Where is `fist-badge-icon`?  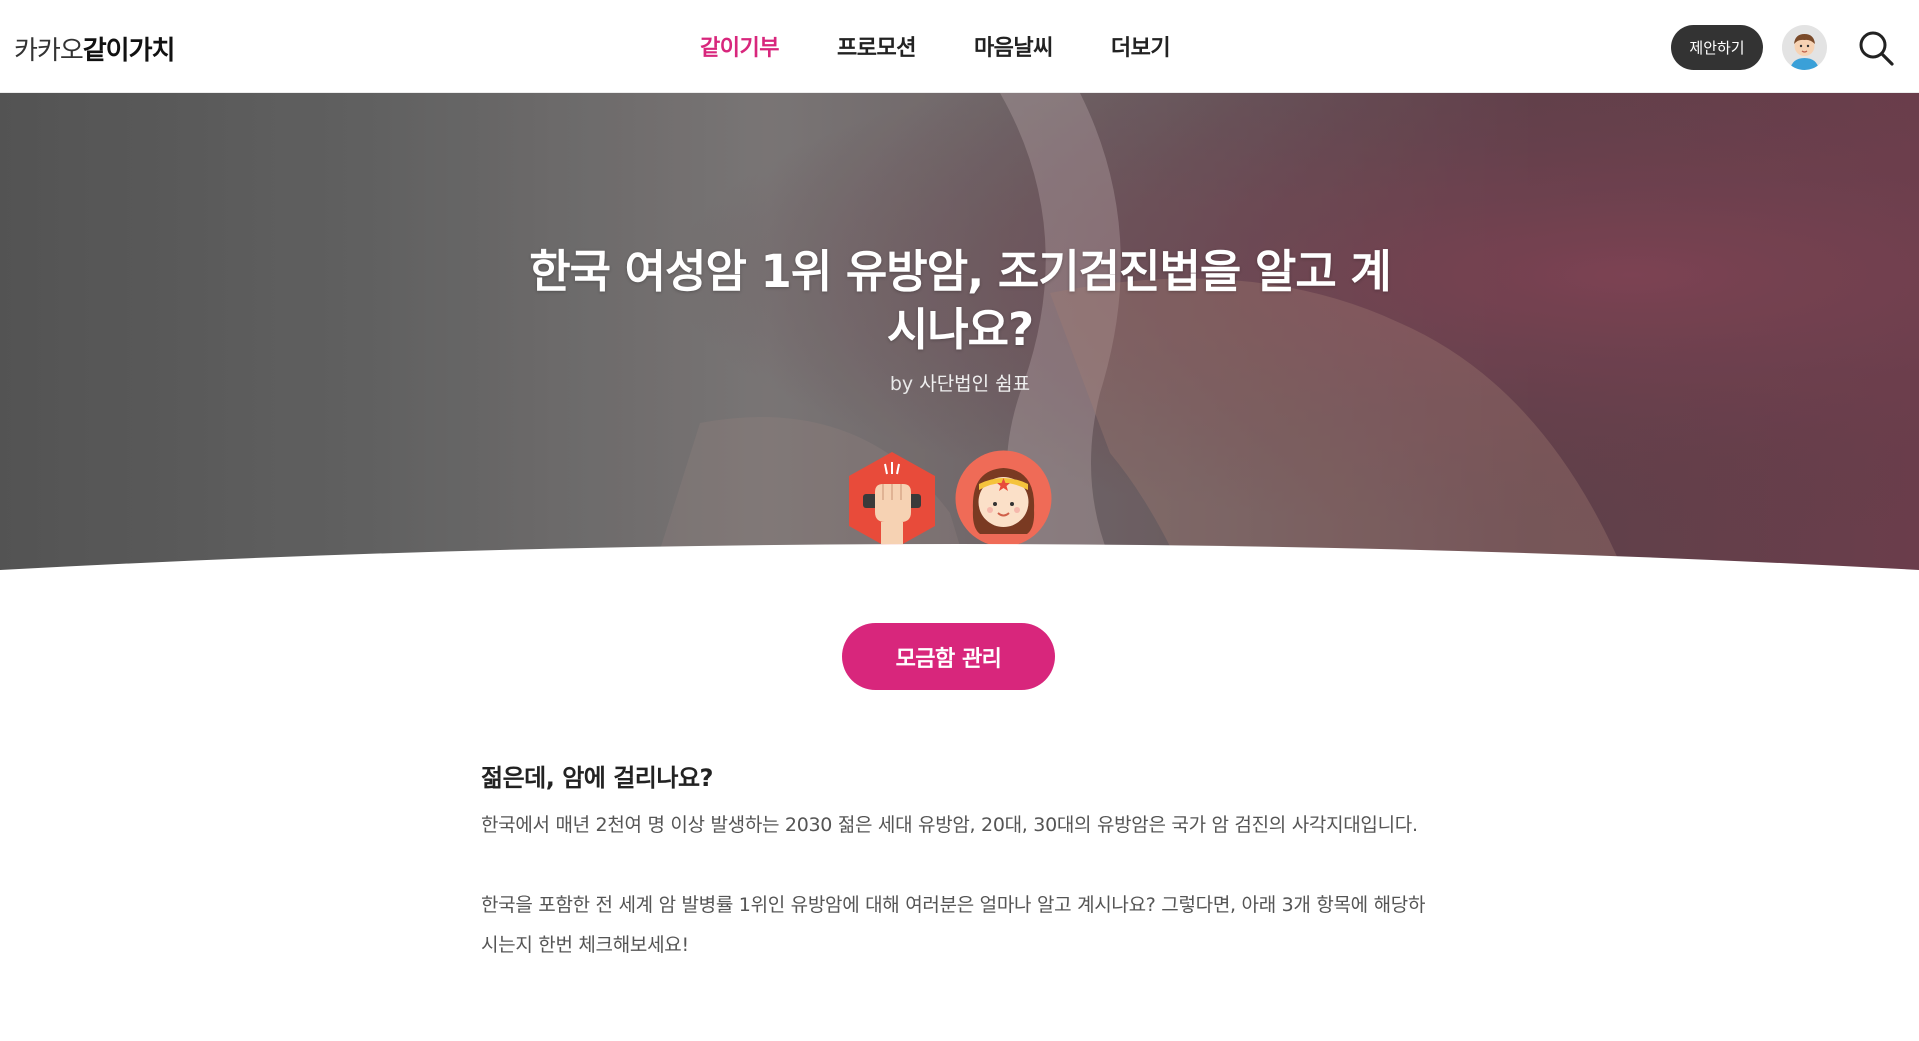
fist-badge-icon is located at coordinates (892, 501).